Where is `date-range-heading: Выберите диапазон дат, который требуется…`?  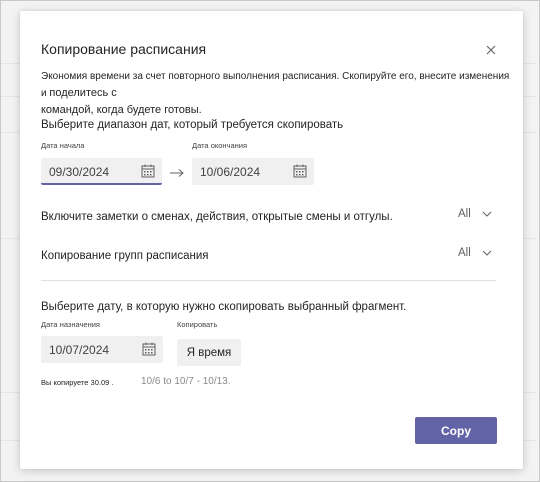 date-range-heading: Выберите диапазон дат, который требуется… is located at coordinates (192, 125).